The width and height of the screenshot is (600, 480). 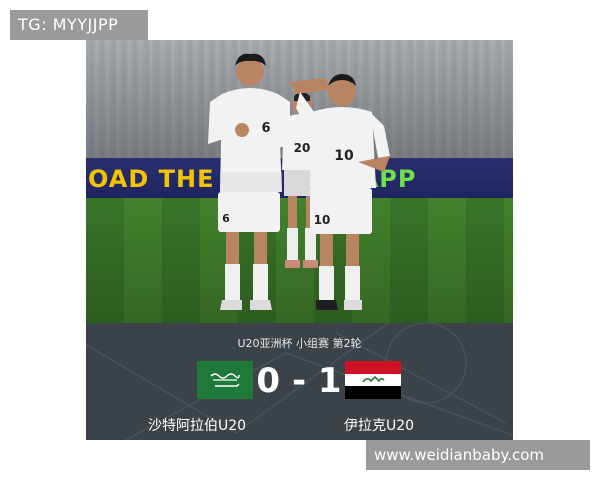 I want to click on home-team-name: 沙特阿拉伯U20, so click(x=197, y=426).